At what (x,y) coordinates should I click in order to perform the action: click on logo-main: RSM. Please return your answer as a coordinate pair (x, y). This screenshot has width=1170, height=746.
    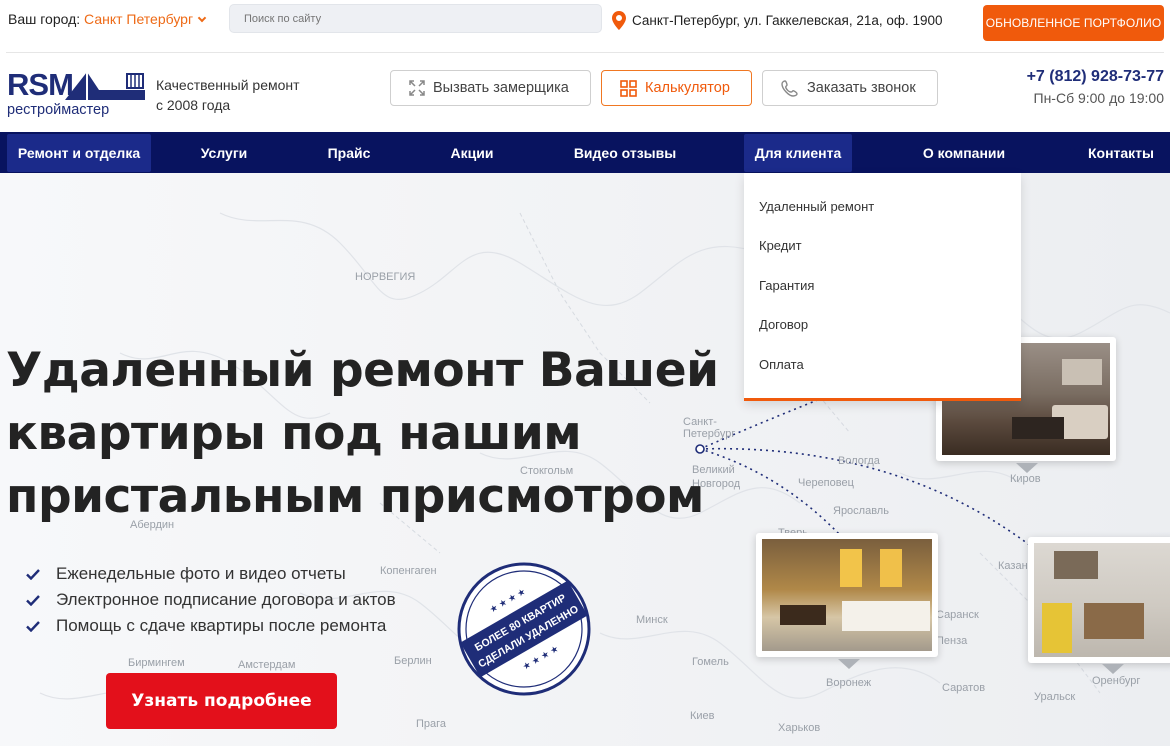
    Looking at the image, I should click on (40, 84).